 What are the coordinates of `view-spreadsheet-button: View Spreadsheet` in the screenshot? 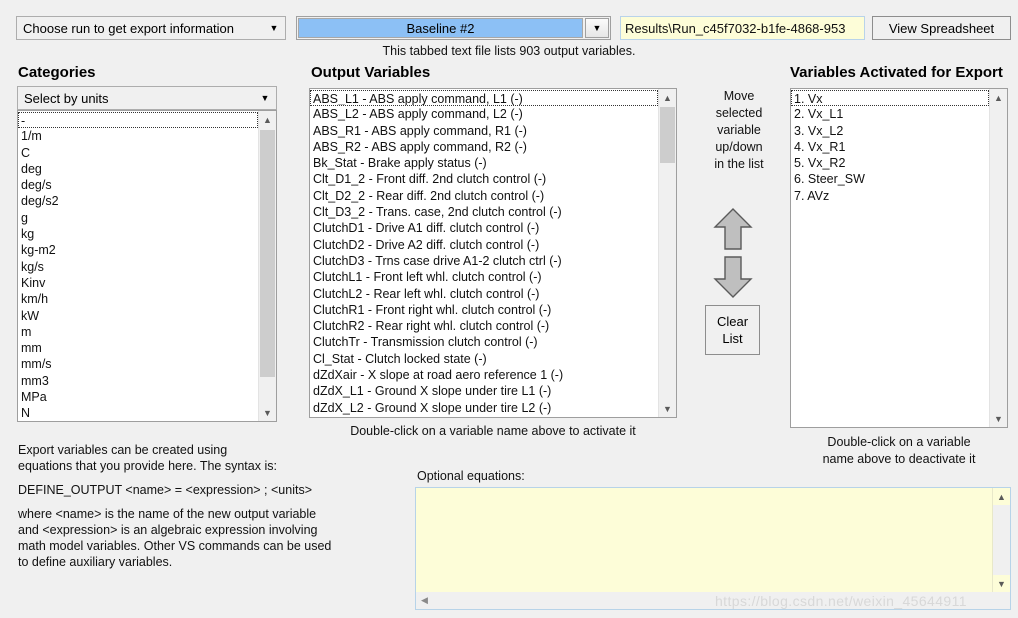 It's located at (941, 28).